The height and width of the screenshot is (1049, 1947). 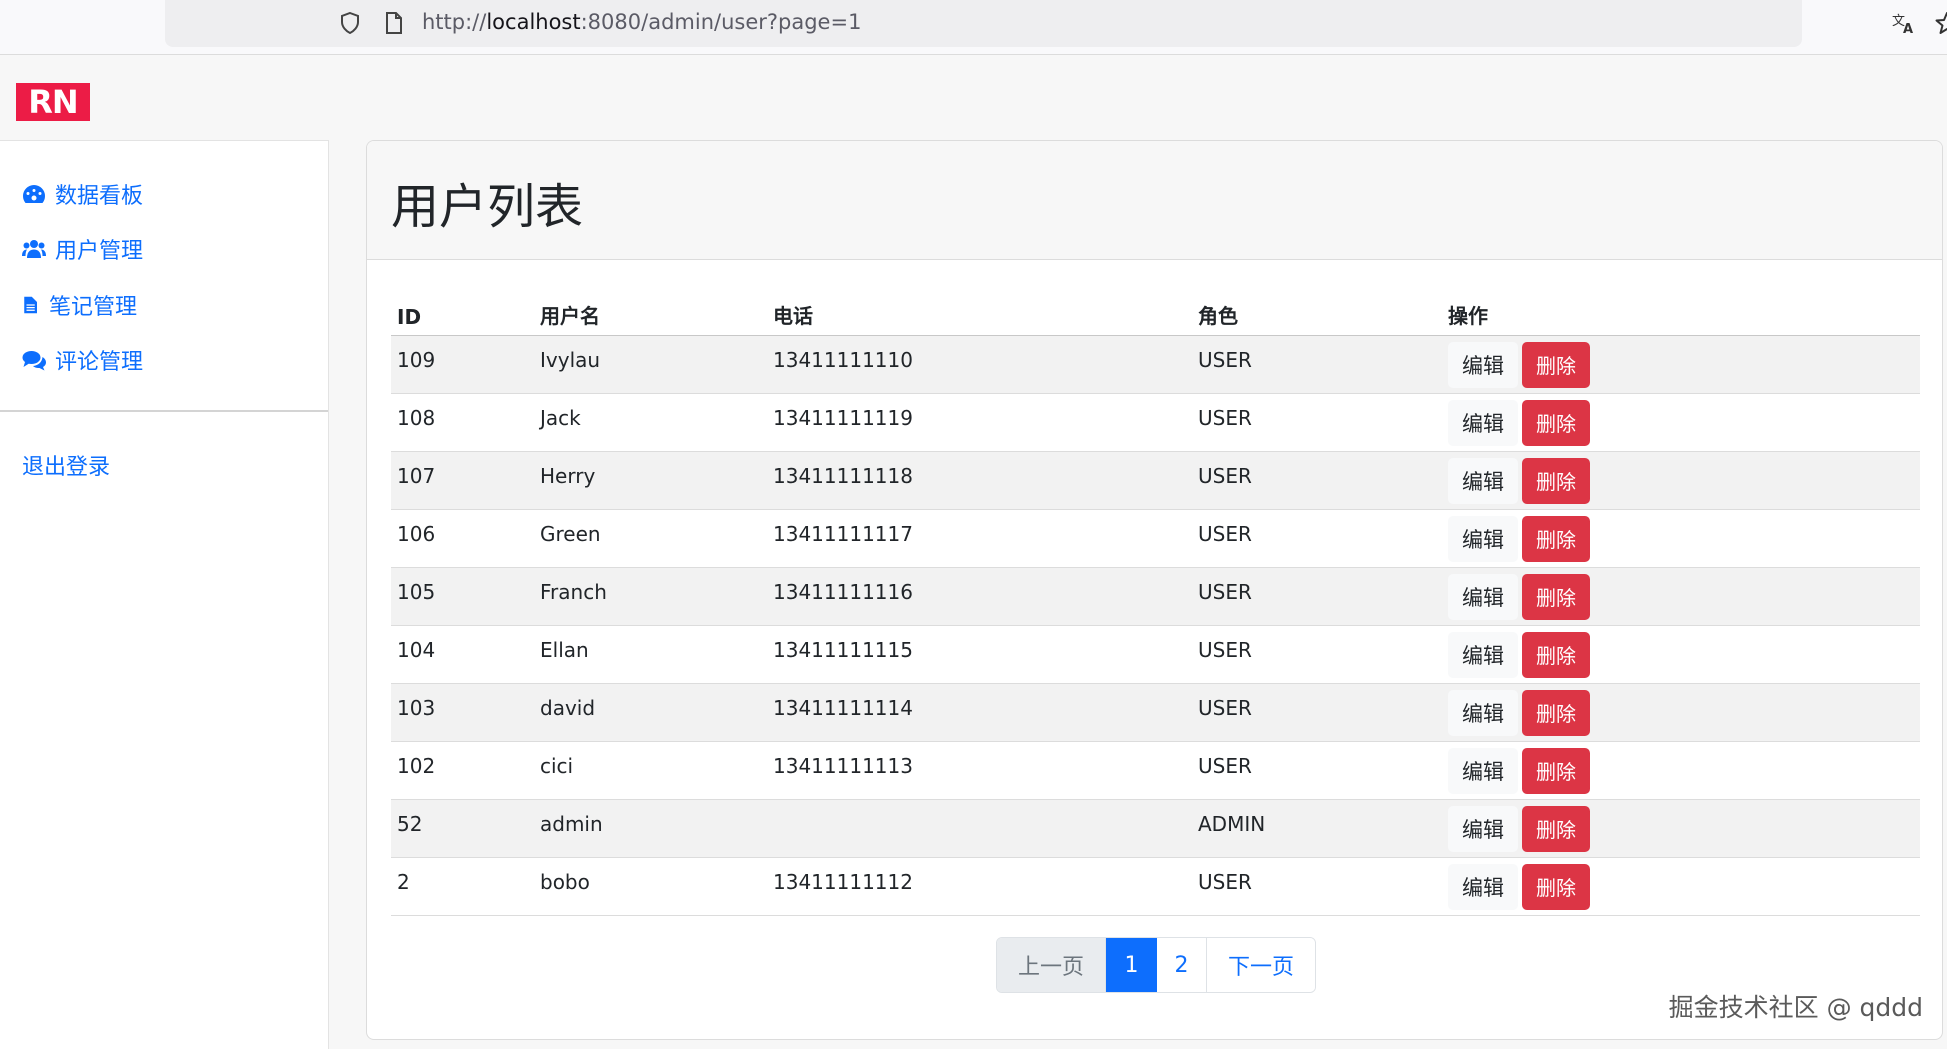 I want to click on cell-phone: 13411111119, so click(x=979, y=422).